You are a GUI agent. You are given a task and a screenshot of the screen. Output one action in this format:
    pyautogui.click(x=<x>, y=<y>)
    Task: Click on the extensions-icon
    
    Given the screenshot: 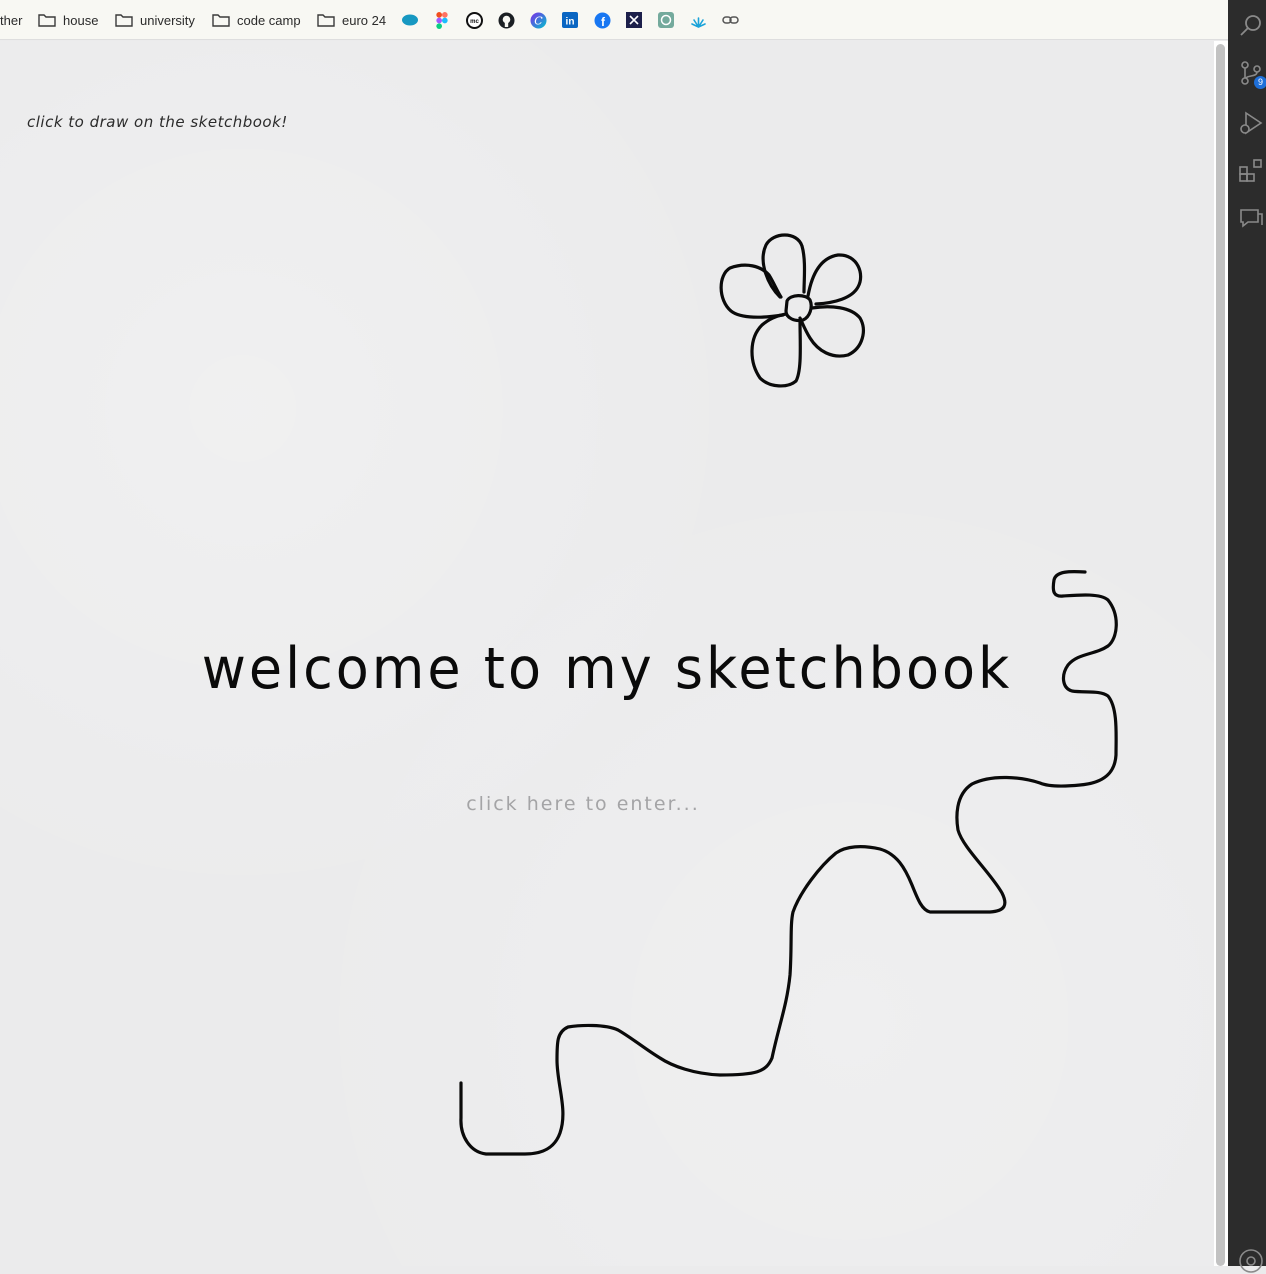 What is the action you would take?
    pyautogui.click(x=1251, y=171)
    